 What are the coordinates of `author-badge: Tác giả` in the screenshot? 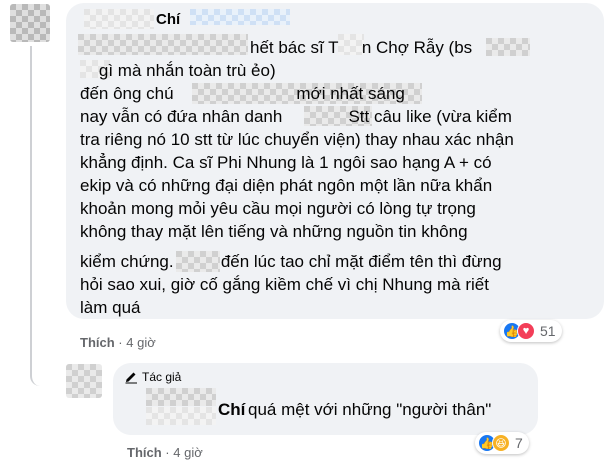 It's located at (152, 377).